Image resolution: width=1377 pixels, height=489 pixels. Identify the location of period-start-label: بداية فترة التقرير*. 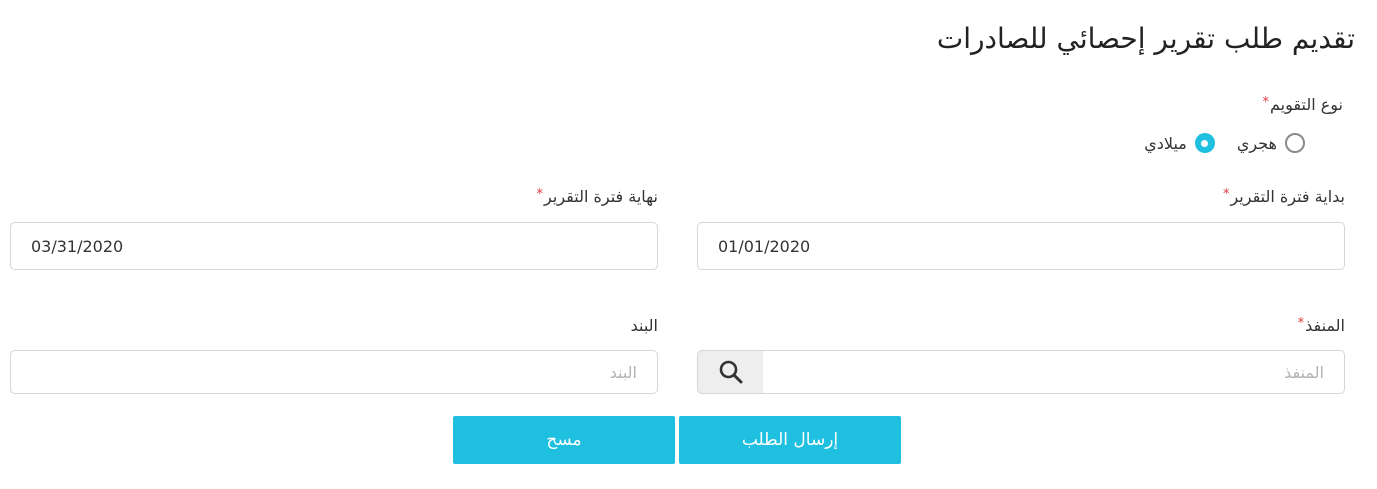
(1284, 196).